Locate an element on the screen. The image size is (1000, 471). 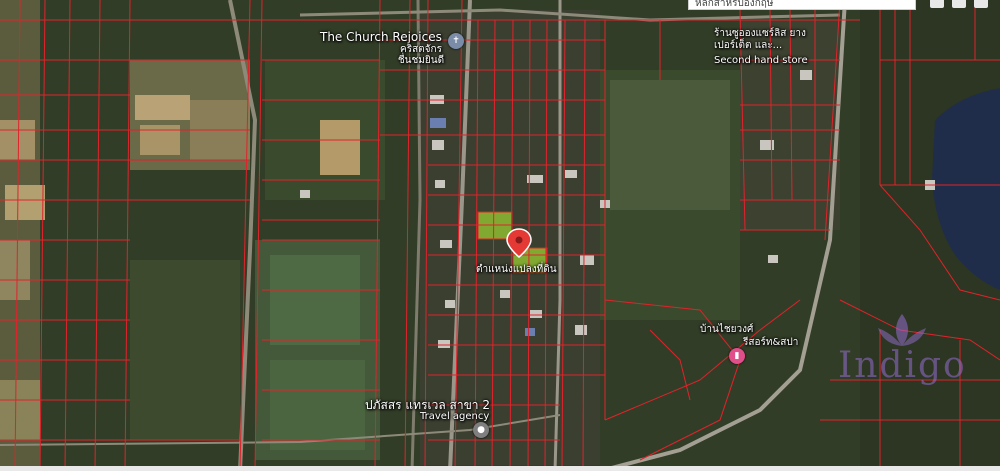
place-icon: ● is located at coordinates (481, 430).